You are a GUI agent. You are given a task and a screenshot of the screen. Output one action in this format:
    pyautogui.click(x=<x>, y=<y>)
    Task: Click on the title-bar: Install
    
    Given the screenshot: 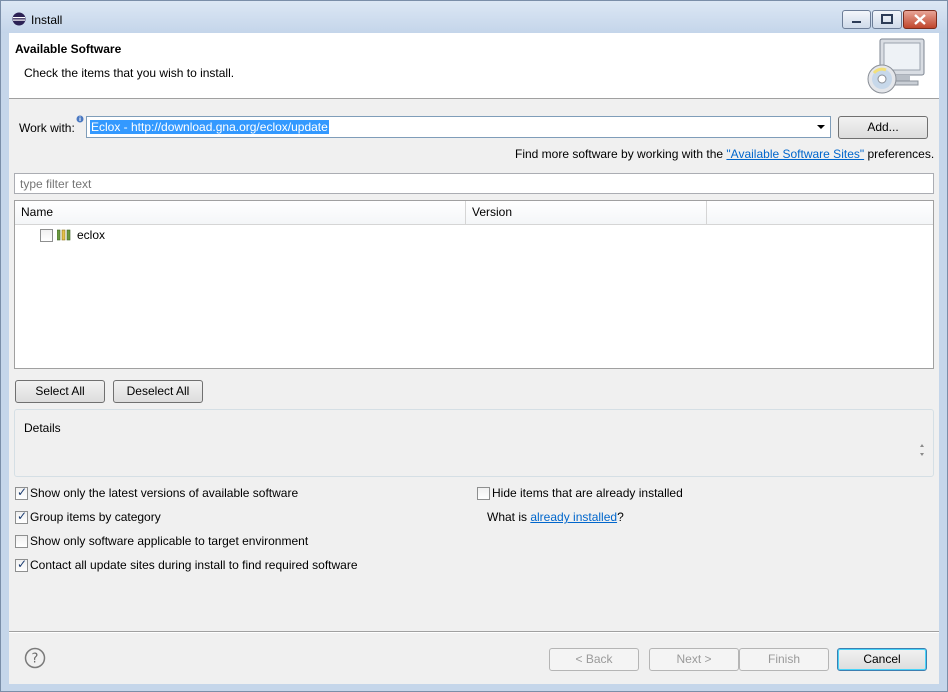 What is the action you would take?
    pyautogui.click(x=474, y=17)
    